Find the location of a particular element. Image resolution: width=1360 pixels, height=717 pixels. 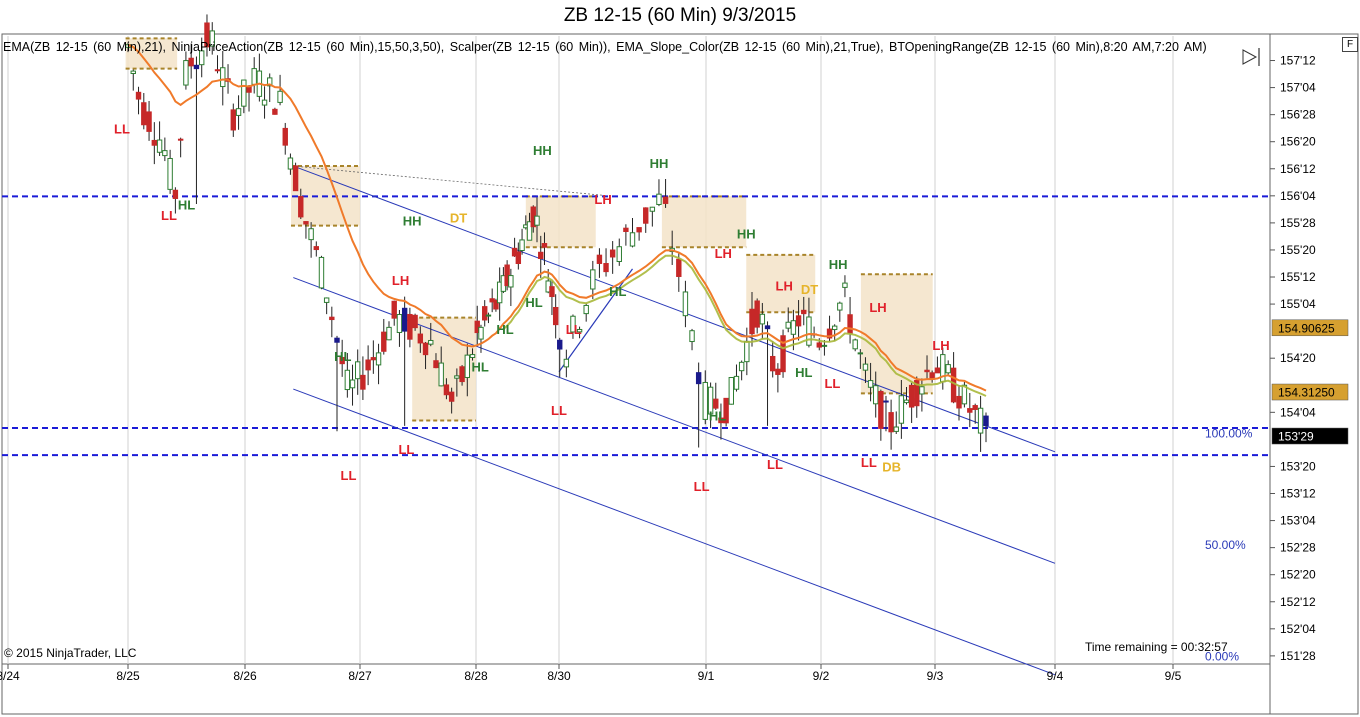

fib-level-label: 50.00% is located at coordinates (1225, 545).